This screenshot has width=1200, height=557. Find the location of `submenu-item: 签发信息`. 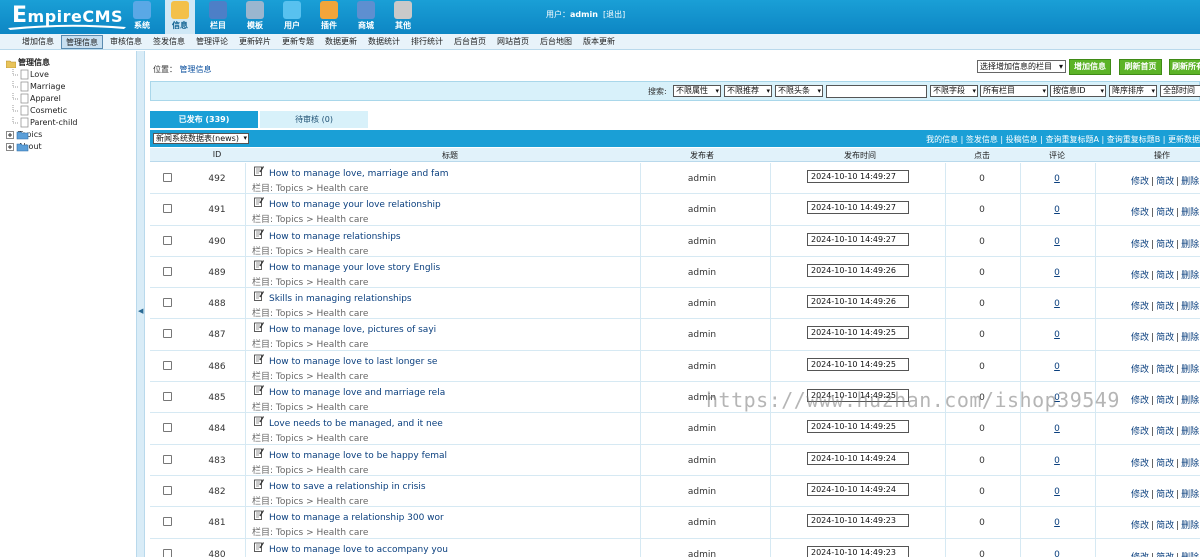

submenu-item: 签发信息 is located at coordinates (169, 42).